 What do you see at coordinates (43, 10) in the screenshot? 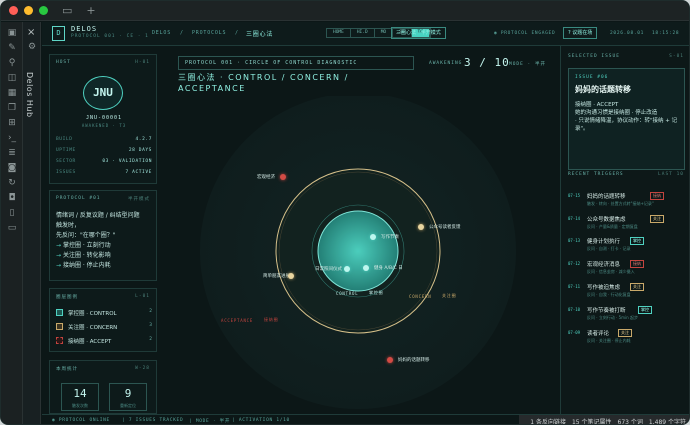
I see `zoom-window-button` at bounding box center [43, 10].